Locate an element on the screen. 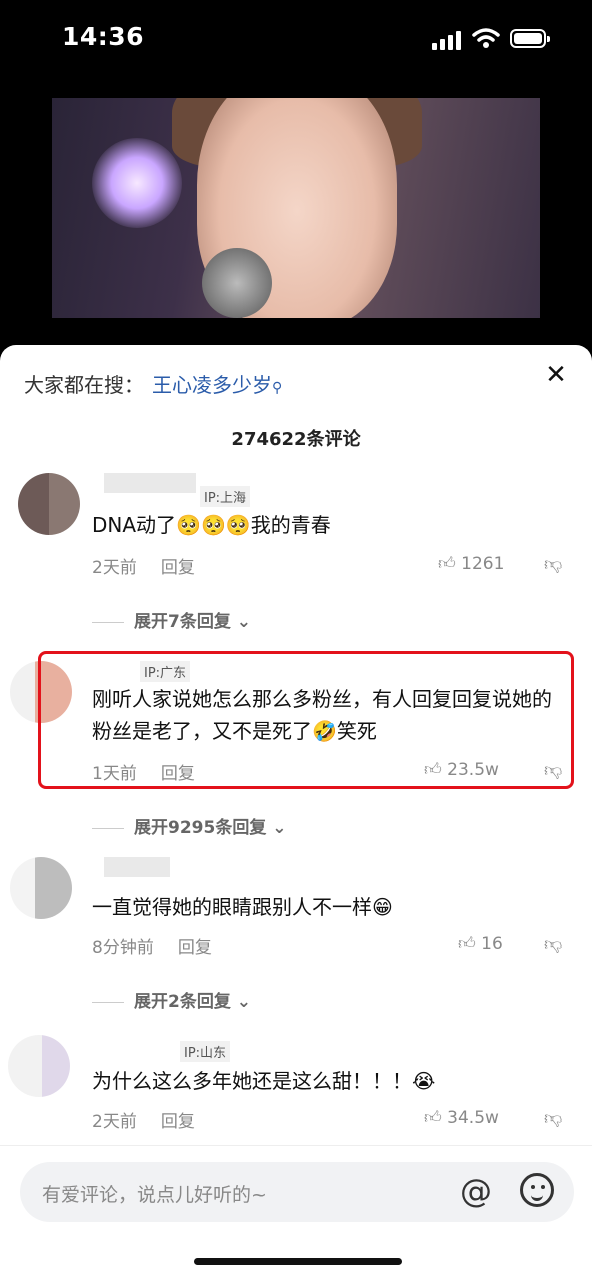 Image resolution: width=592 pixels, height=1281 pixels. trending-search-label: 大家都在搜： is located at coordinates (84, 385).